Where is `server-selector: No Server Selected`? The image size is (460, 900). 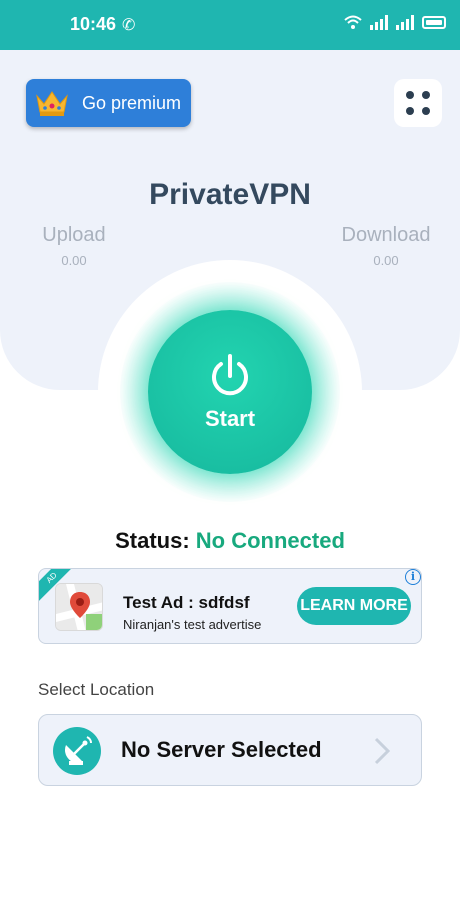
server-selector: No Server Selected is located at coordinates (230, 750).